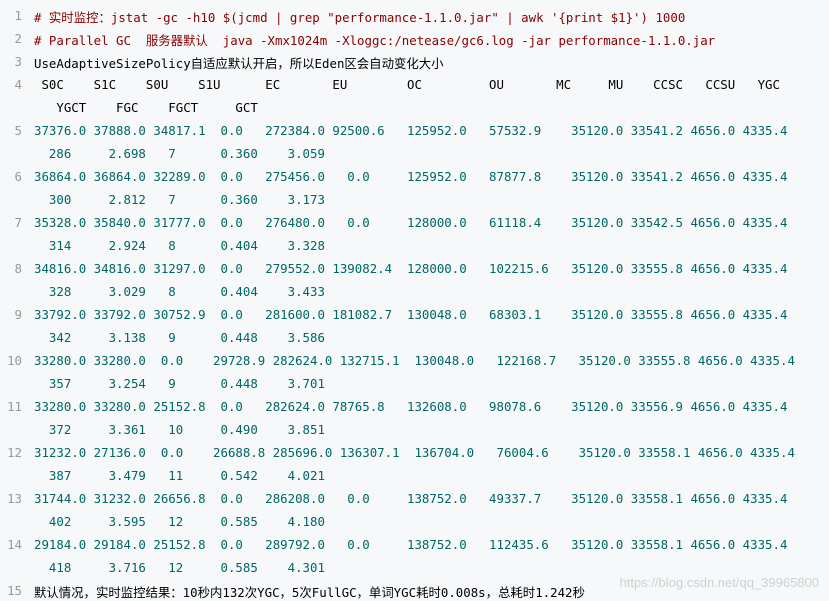 Image resolution: width=829 pixels, height=601 pixels. I want to click on jstat-row-wrap: 328 3.029 8 0.404 3.433, so click(179, 291).